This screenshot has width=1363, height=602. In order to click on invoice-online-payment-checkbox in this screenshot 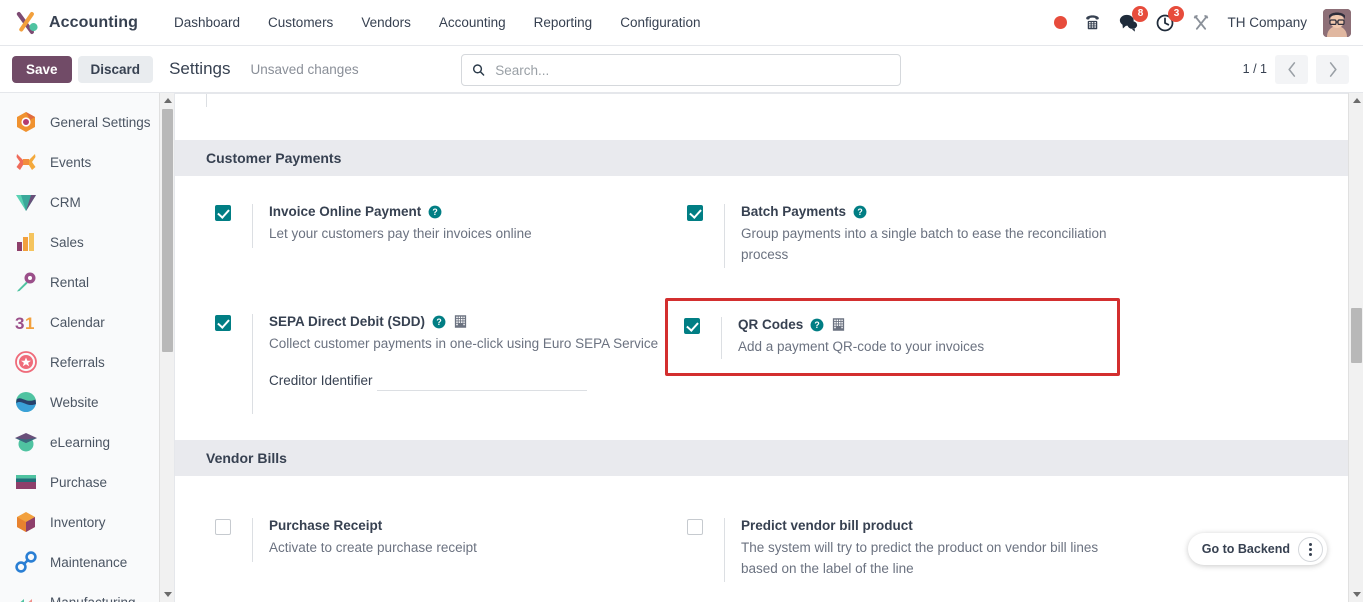, I will do `click(223, 213)`.